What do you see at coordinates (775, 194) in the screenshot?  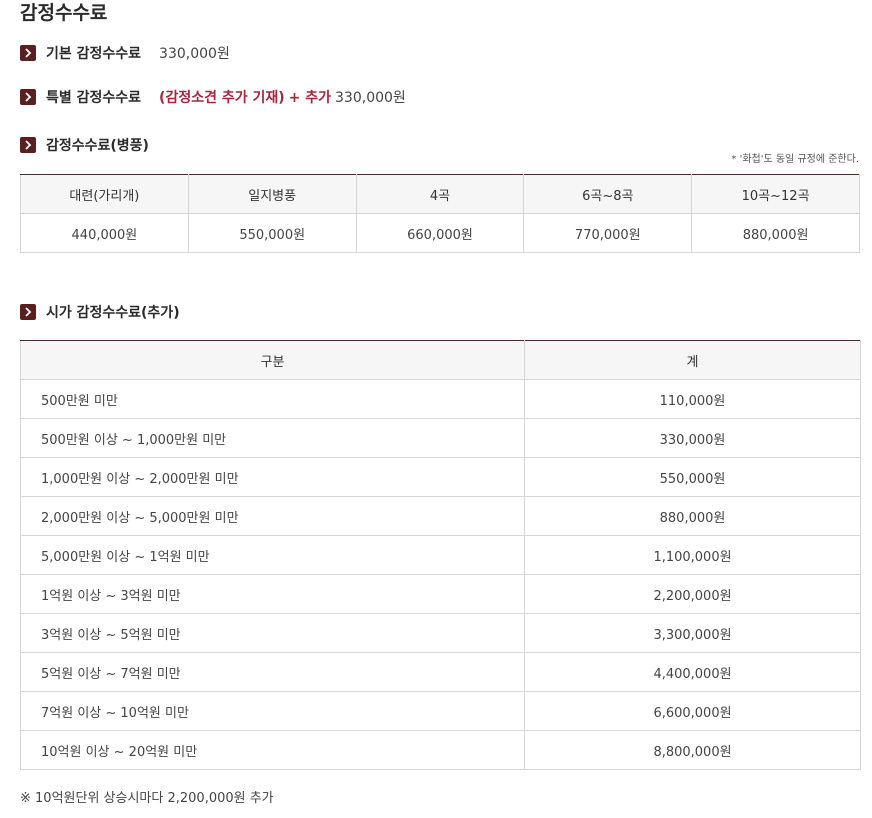 I see `table-header-cell: 10곡~12곡` at bounding box center [775, 194].